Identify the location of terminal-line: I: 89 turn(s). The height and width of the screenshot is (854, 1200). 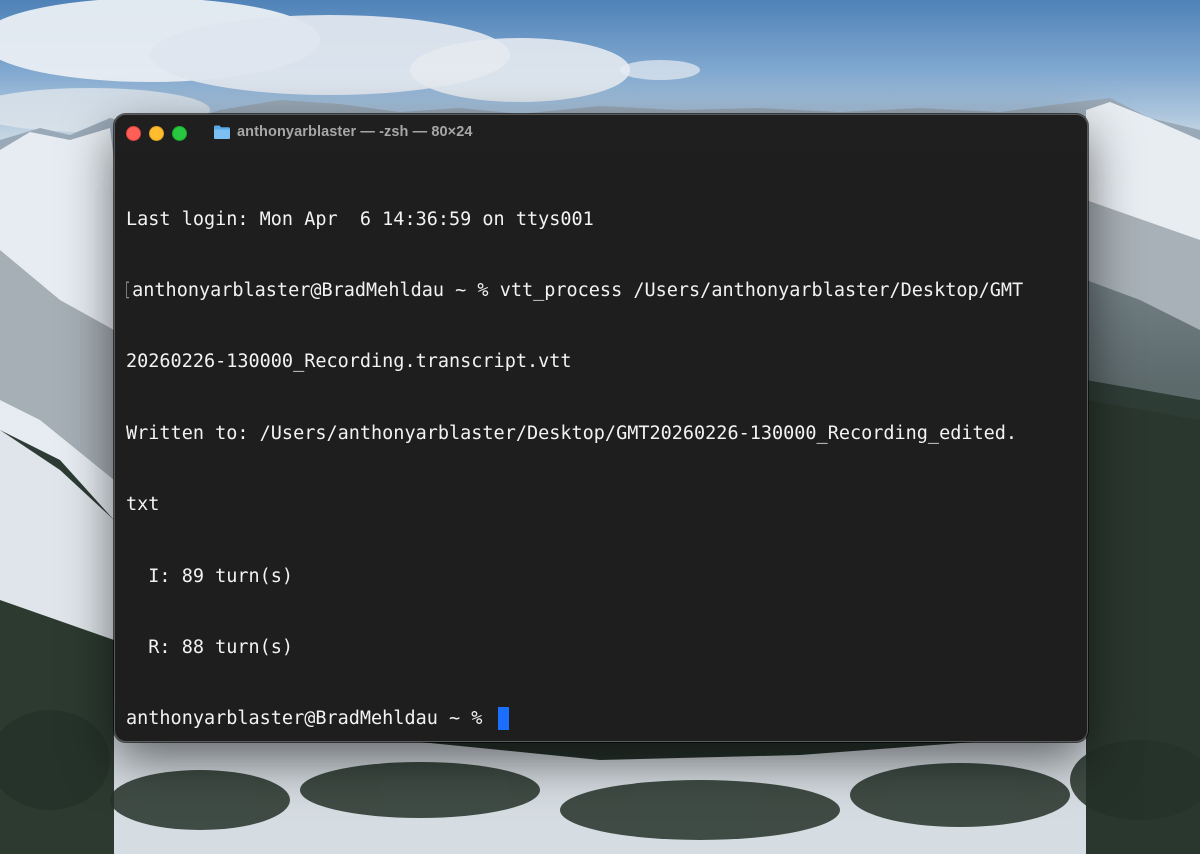
(210, 576).